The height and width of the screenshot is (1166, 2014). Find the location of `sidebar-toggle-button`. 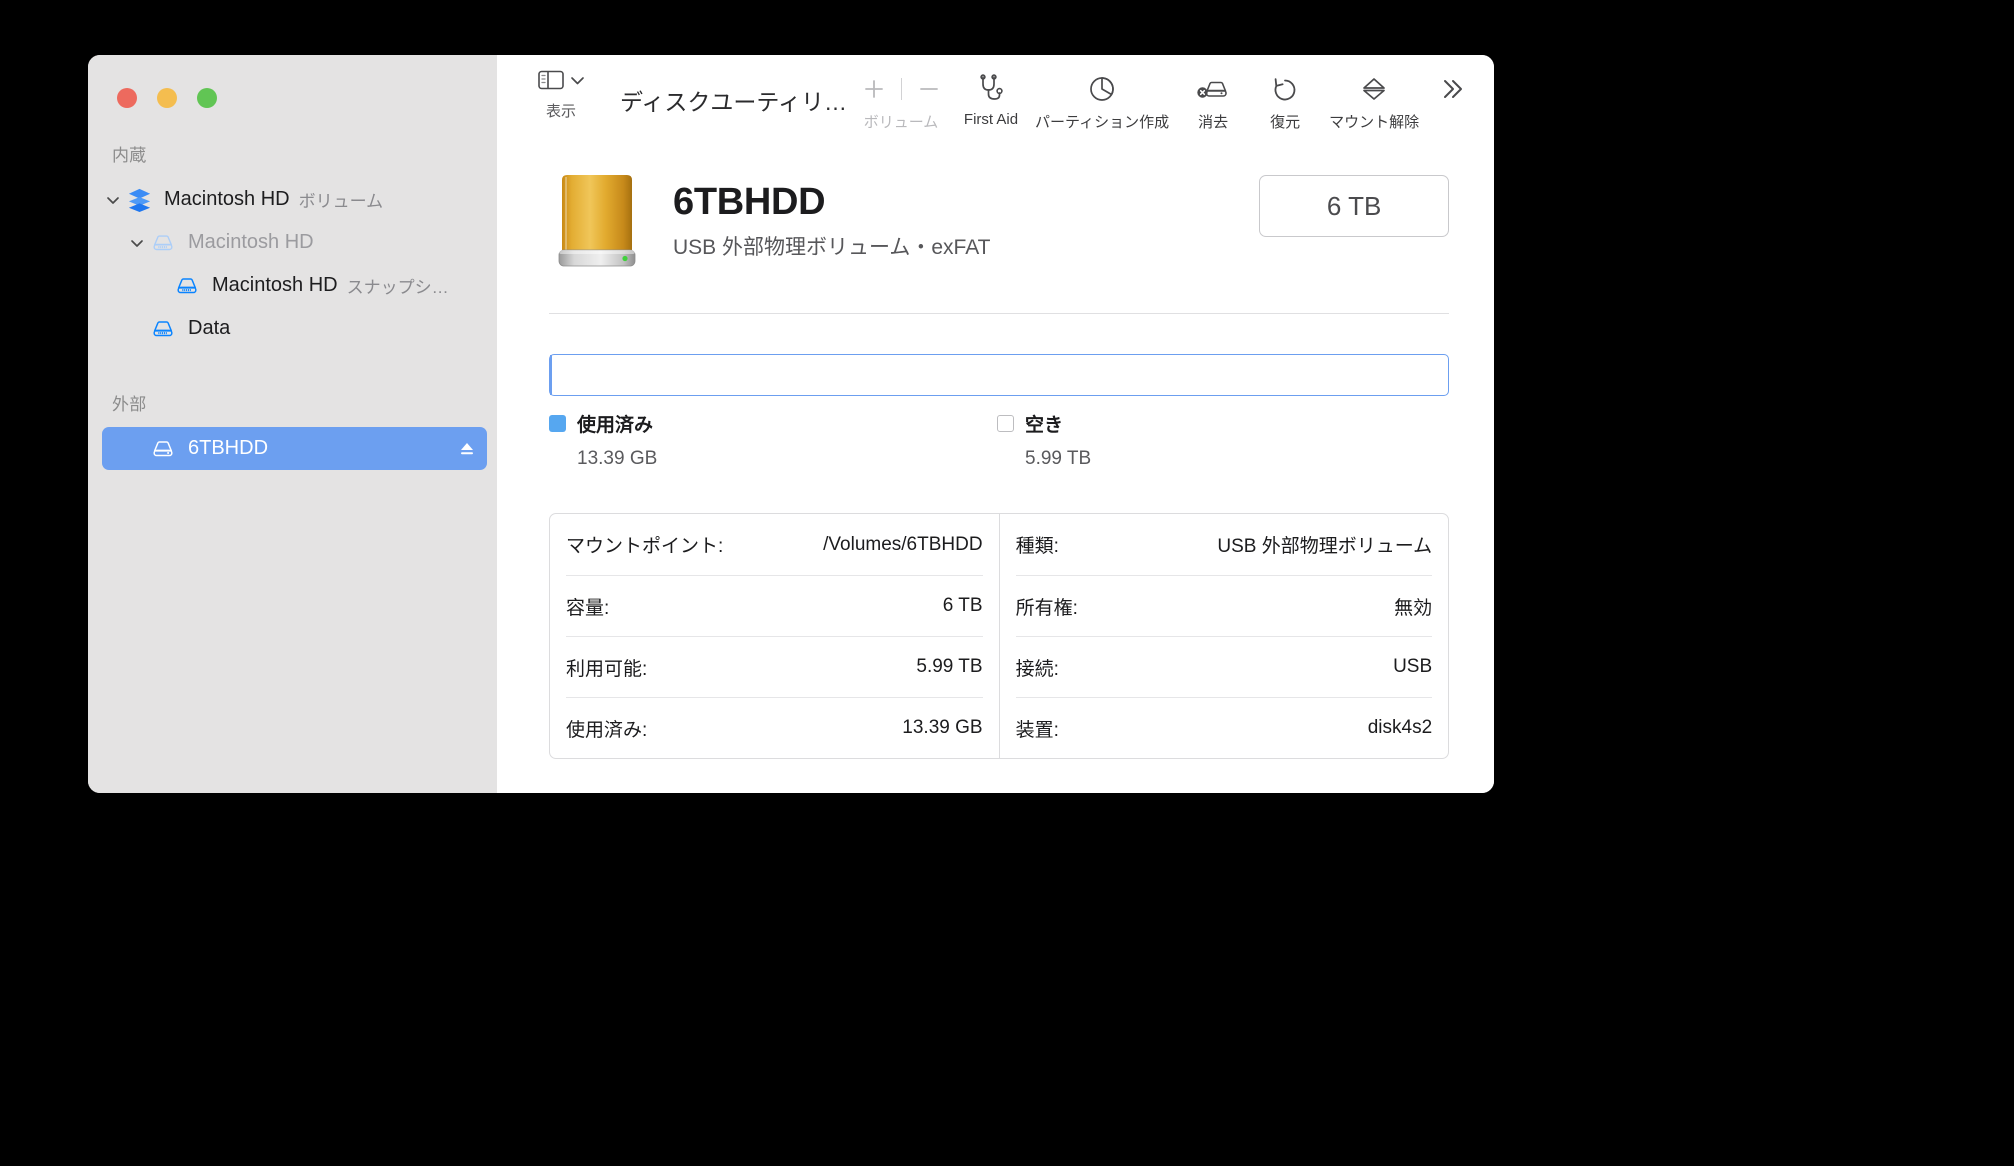

sidebar-toggle-button is located at coordinates (561, 80).